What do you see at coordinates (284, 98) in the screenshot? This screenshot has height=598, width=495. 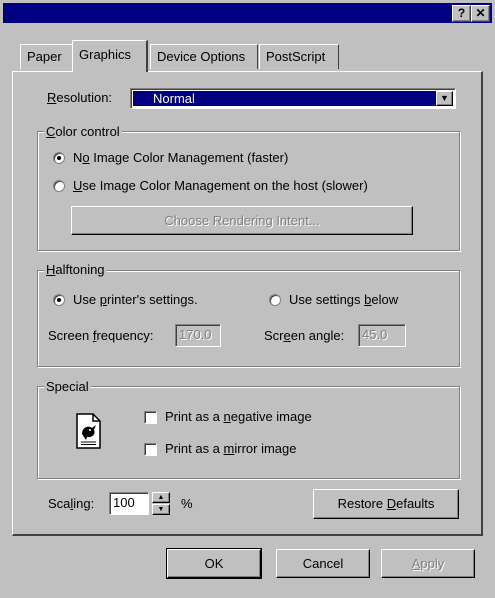 I see `resolution-value: Normal` at bounding box center [284, 98].